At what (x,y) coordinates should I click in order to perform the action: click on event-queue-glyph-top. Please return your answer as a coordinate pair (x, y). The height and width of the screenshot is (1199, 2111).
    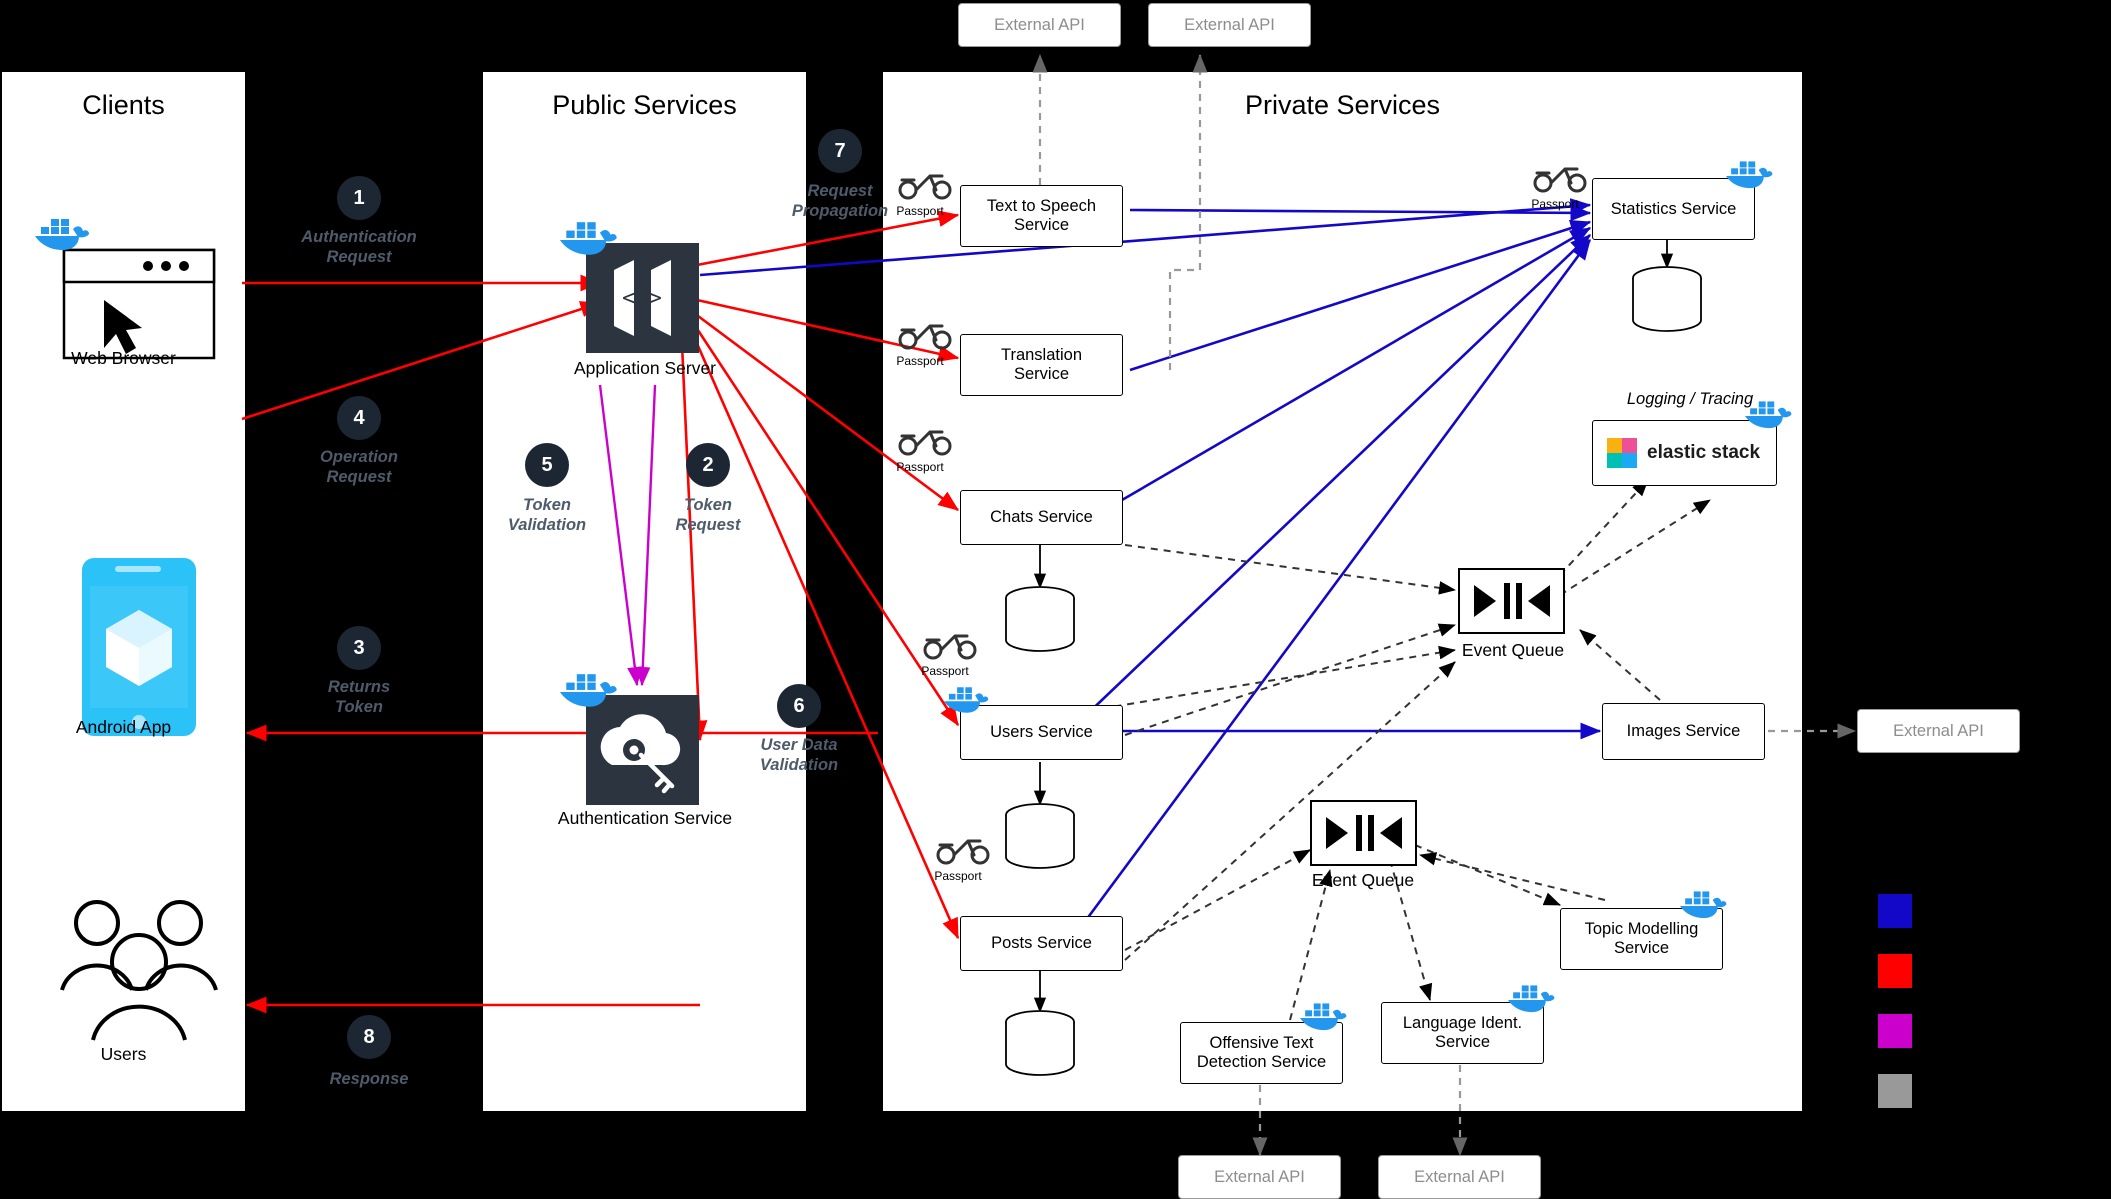
    Looking at the image, I should click on (1511, 601).